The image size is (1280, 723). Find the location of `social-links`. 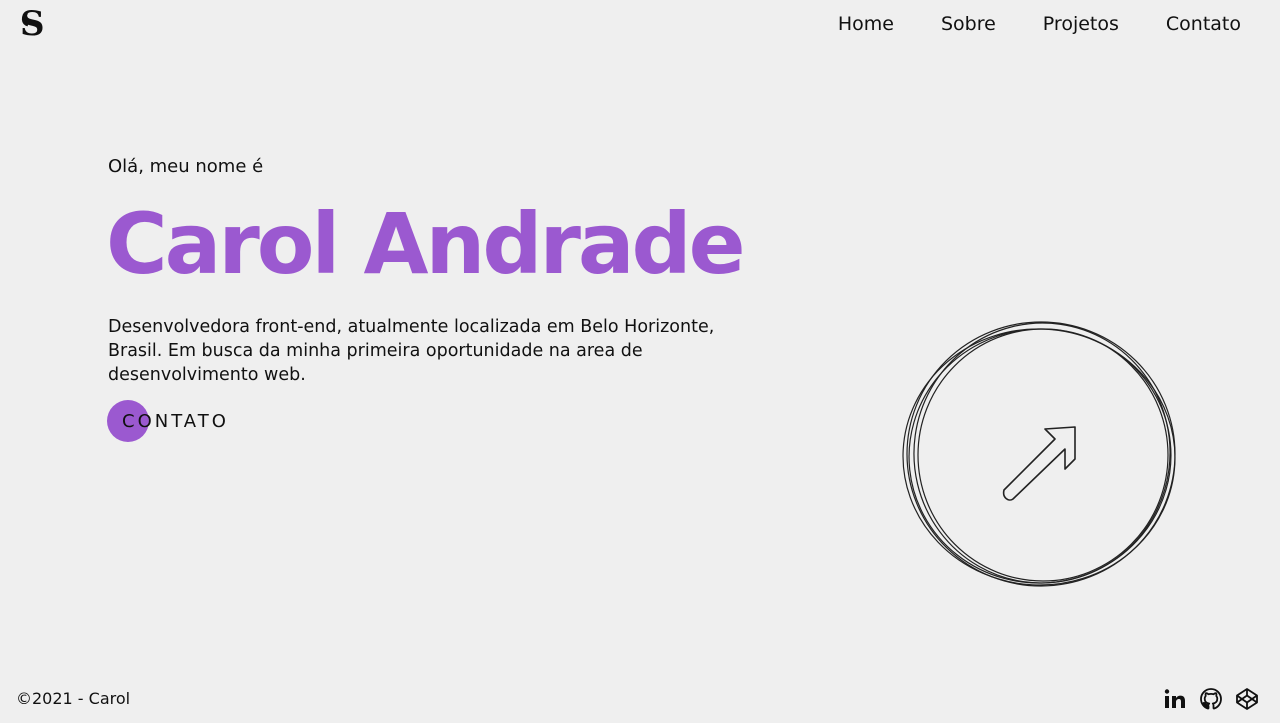

social-links is located at coordinates (1211, 699).